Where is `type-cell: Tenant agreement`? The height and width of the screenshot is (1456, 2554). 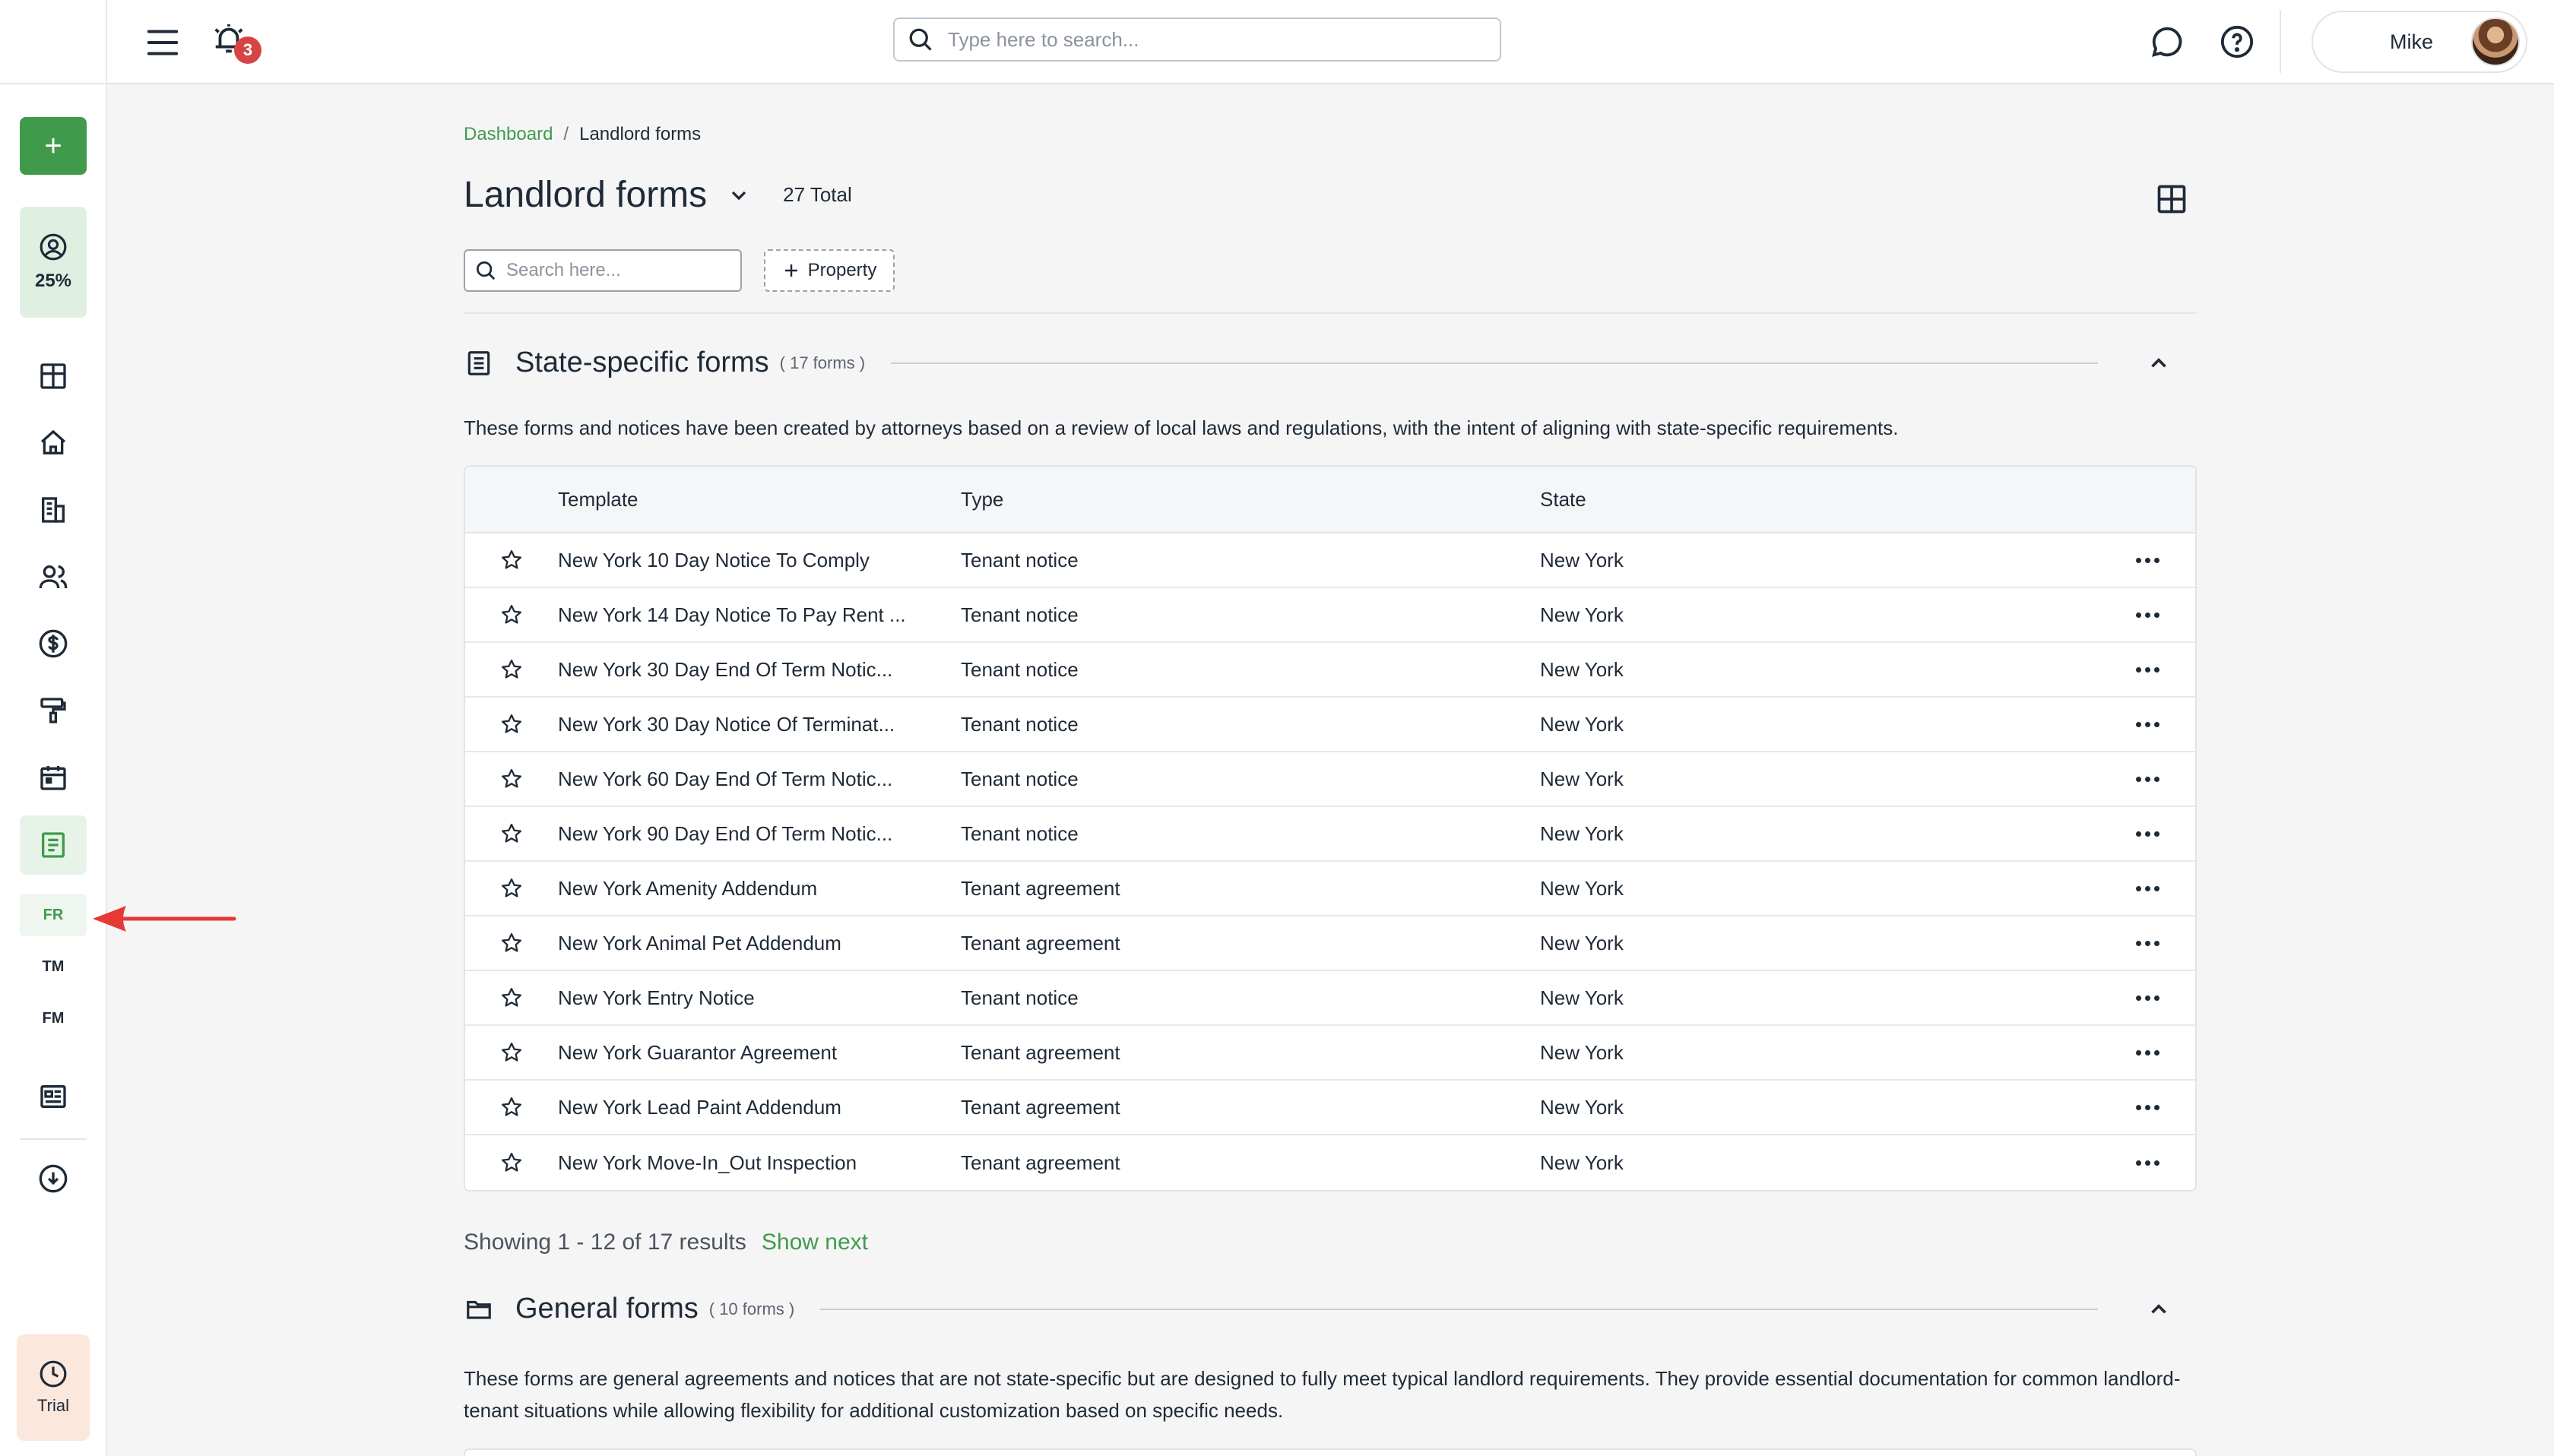
type-cell: Tenant agreement is located at coordinates (1040, 1052).